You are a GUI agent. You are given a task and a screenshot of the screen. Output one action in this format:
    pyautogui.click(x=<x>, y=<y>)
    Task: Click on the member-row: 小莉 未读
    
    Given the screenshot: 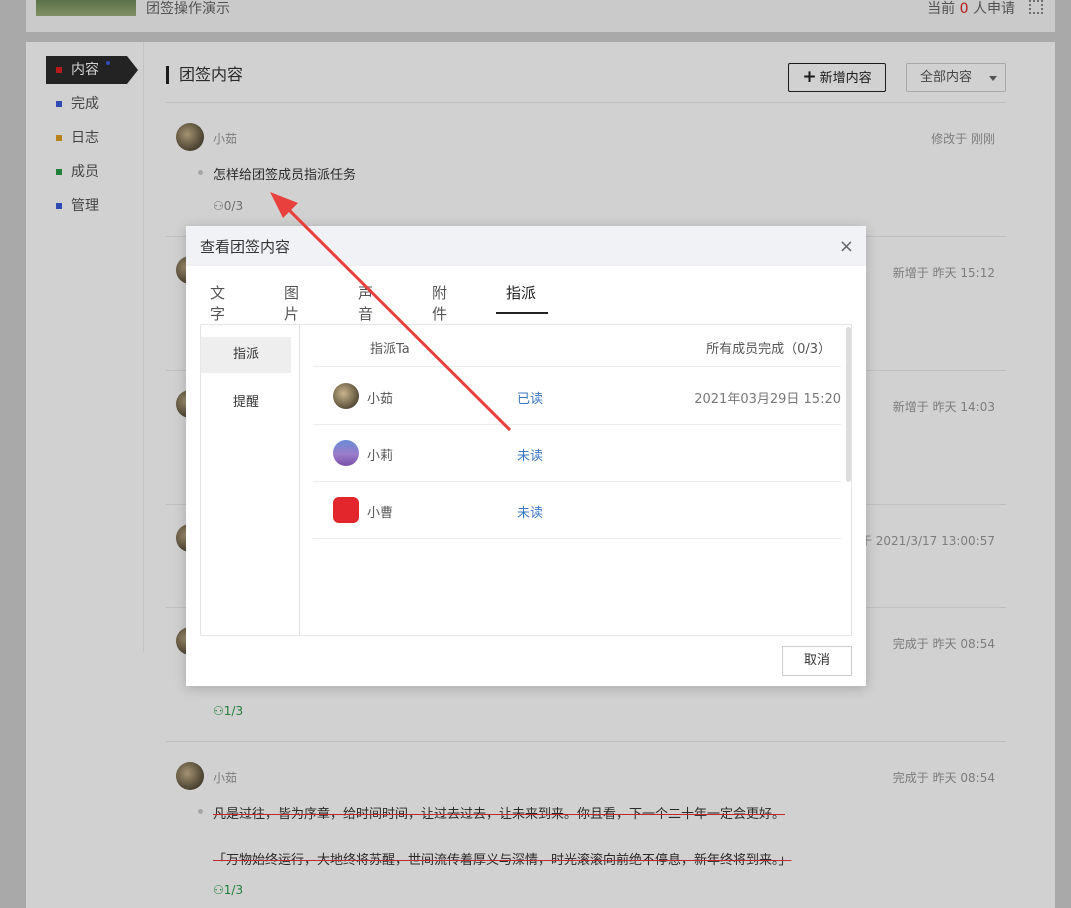 What is the action you would take?
    pyautogui.click(x=577, y=453)
    